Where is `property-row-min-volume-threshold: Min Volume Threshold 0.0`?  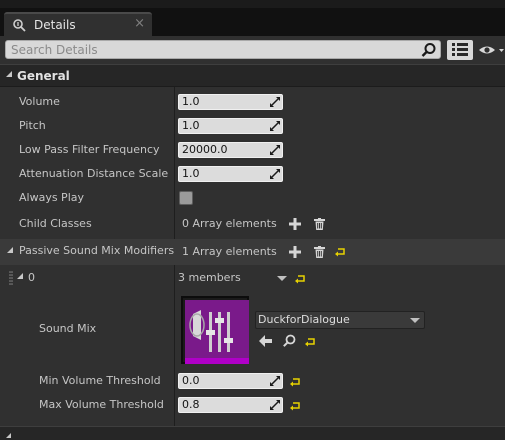 property-row-min-volume-threshold: Min Volume Threshold 0.0 is located at coordinates (252, 381).